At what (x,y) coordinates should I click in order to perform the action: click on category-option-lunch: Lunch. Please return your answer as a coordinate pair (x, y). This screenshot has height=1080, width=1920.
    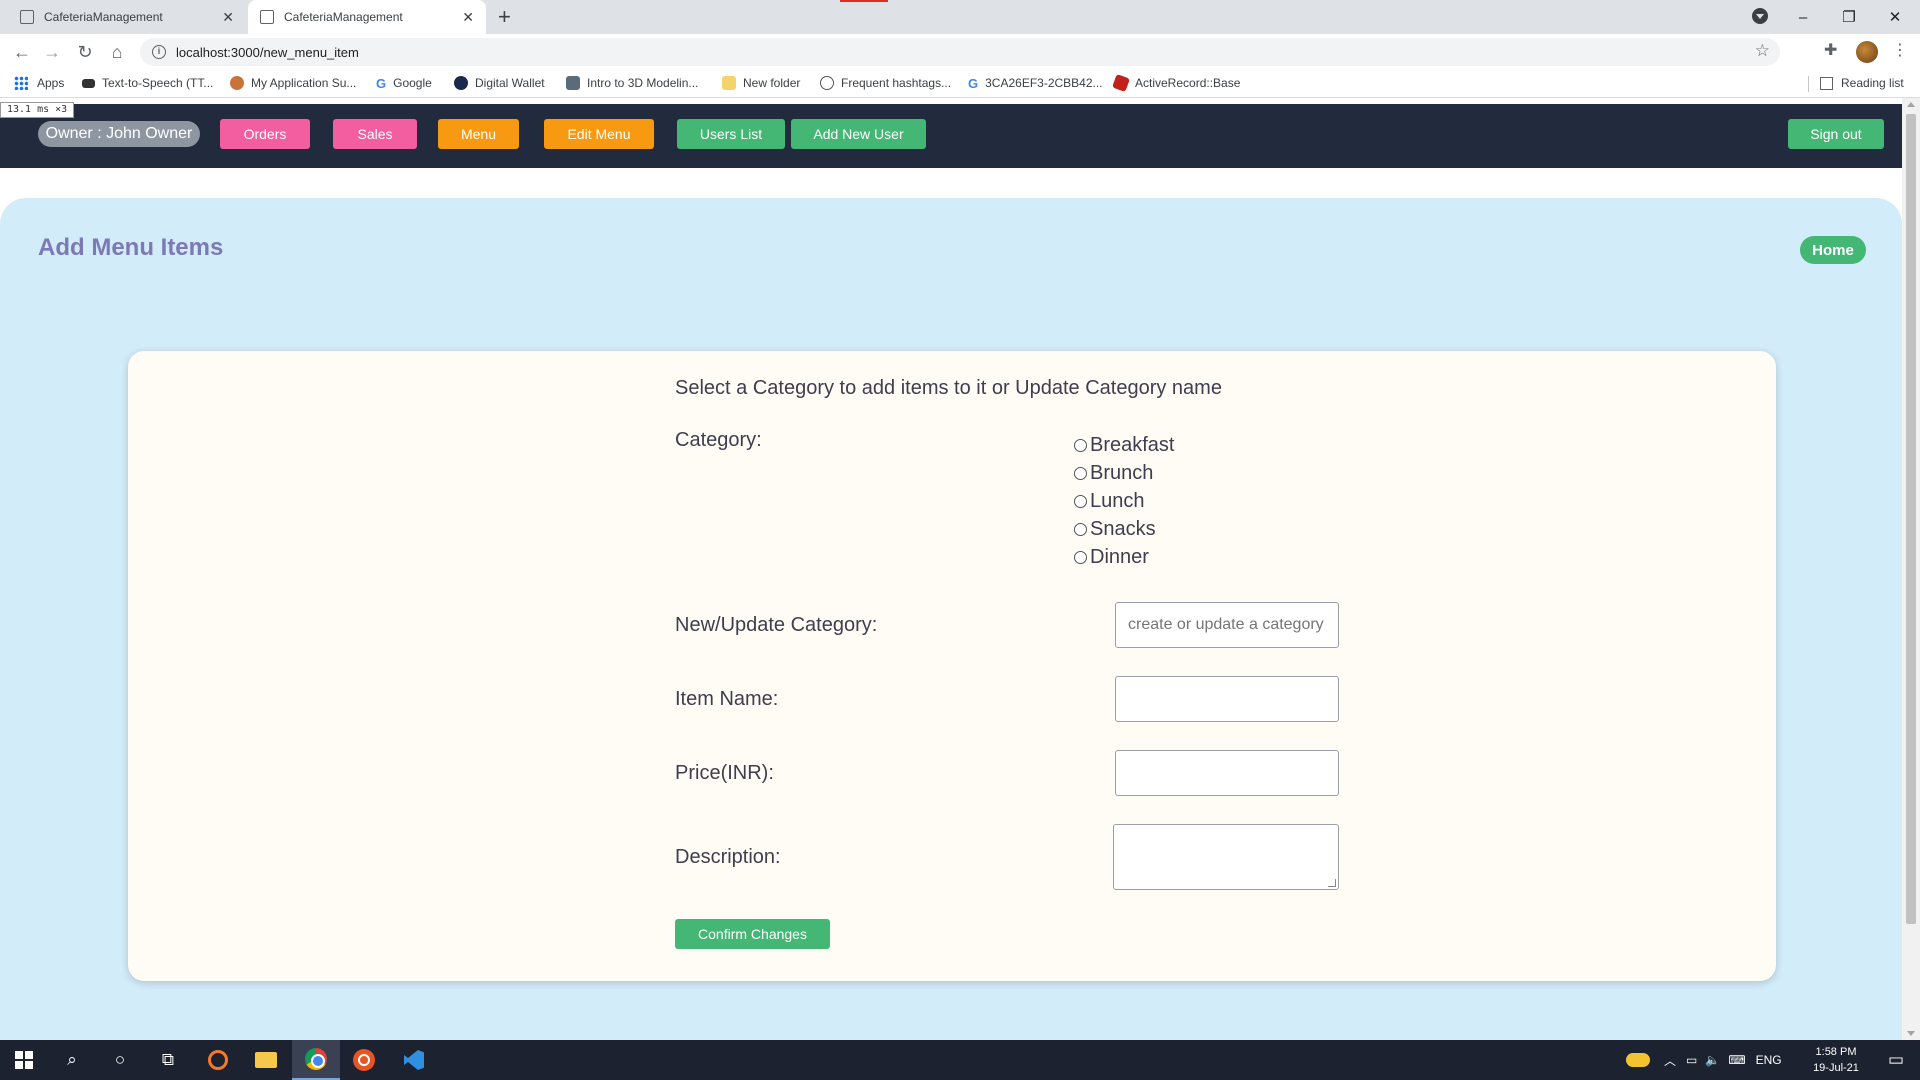
    Looking at the image, I should click on (1124, 501).